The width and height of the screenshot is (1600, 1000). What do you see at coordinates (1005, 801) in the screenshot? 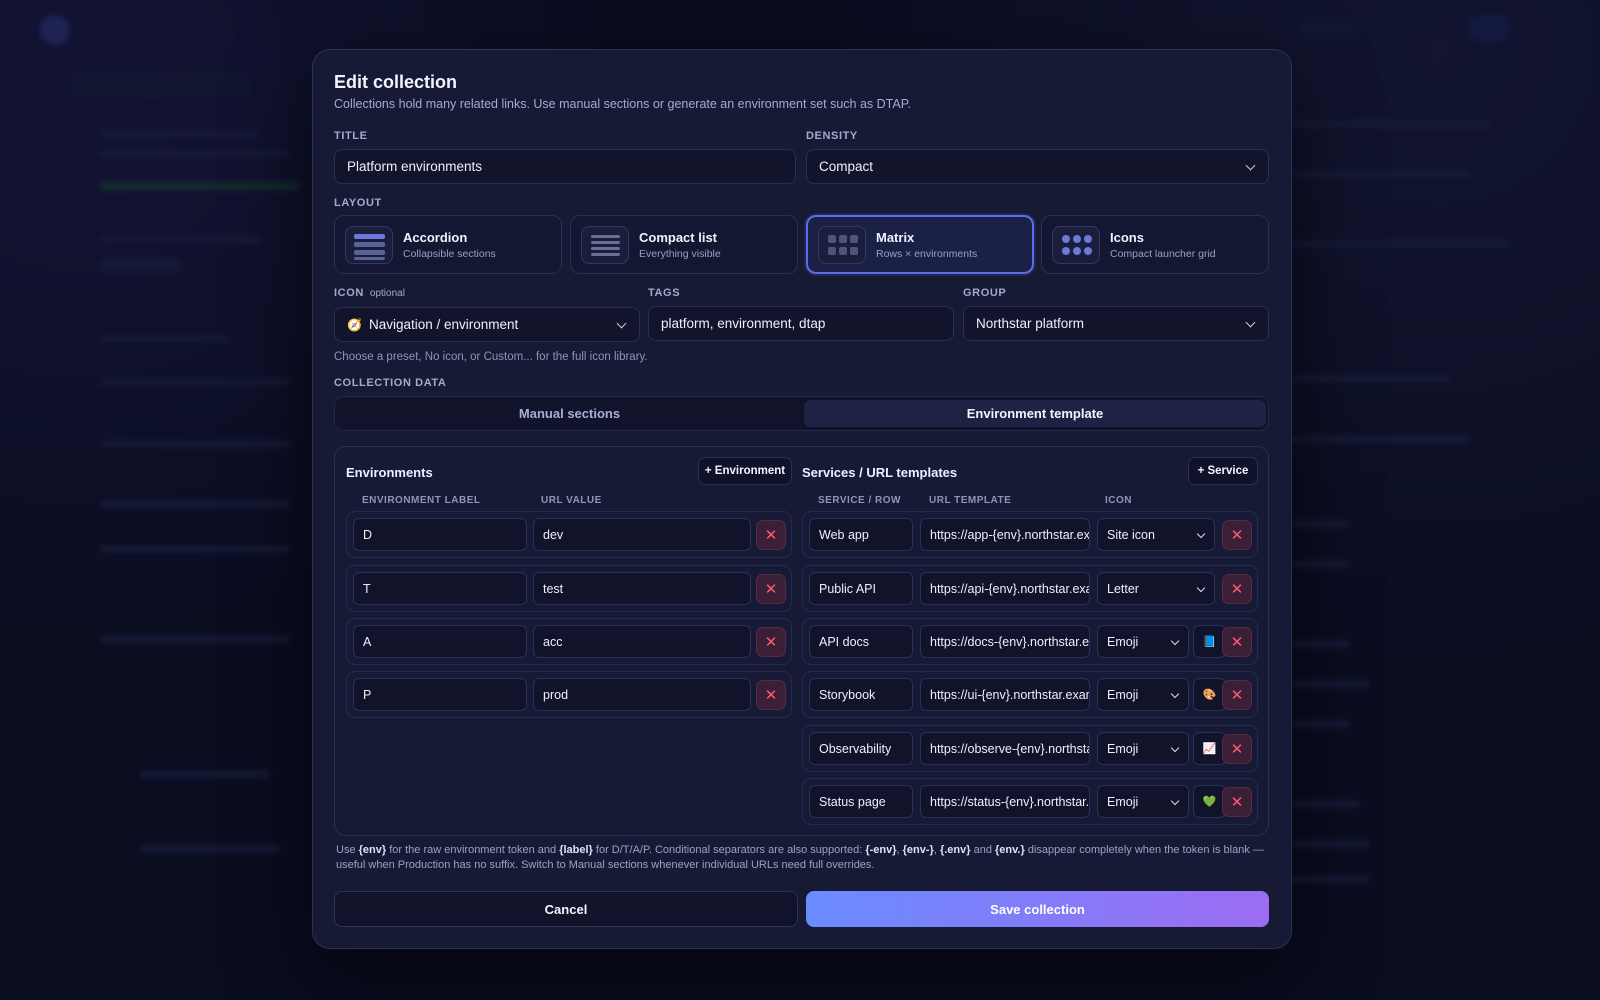
I see `url-template-input: https://status-{env}.northstar.example` at bounding box center [1005, 801].